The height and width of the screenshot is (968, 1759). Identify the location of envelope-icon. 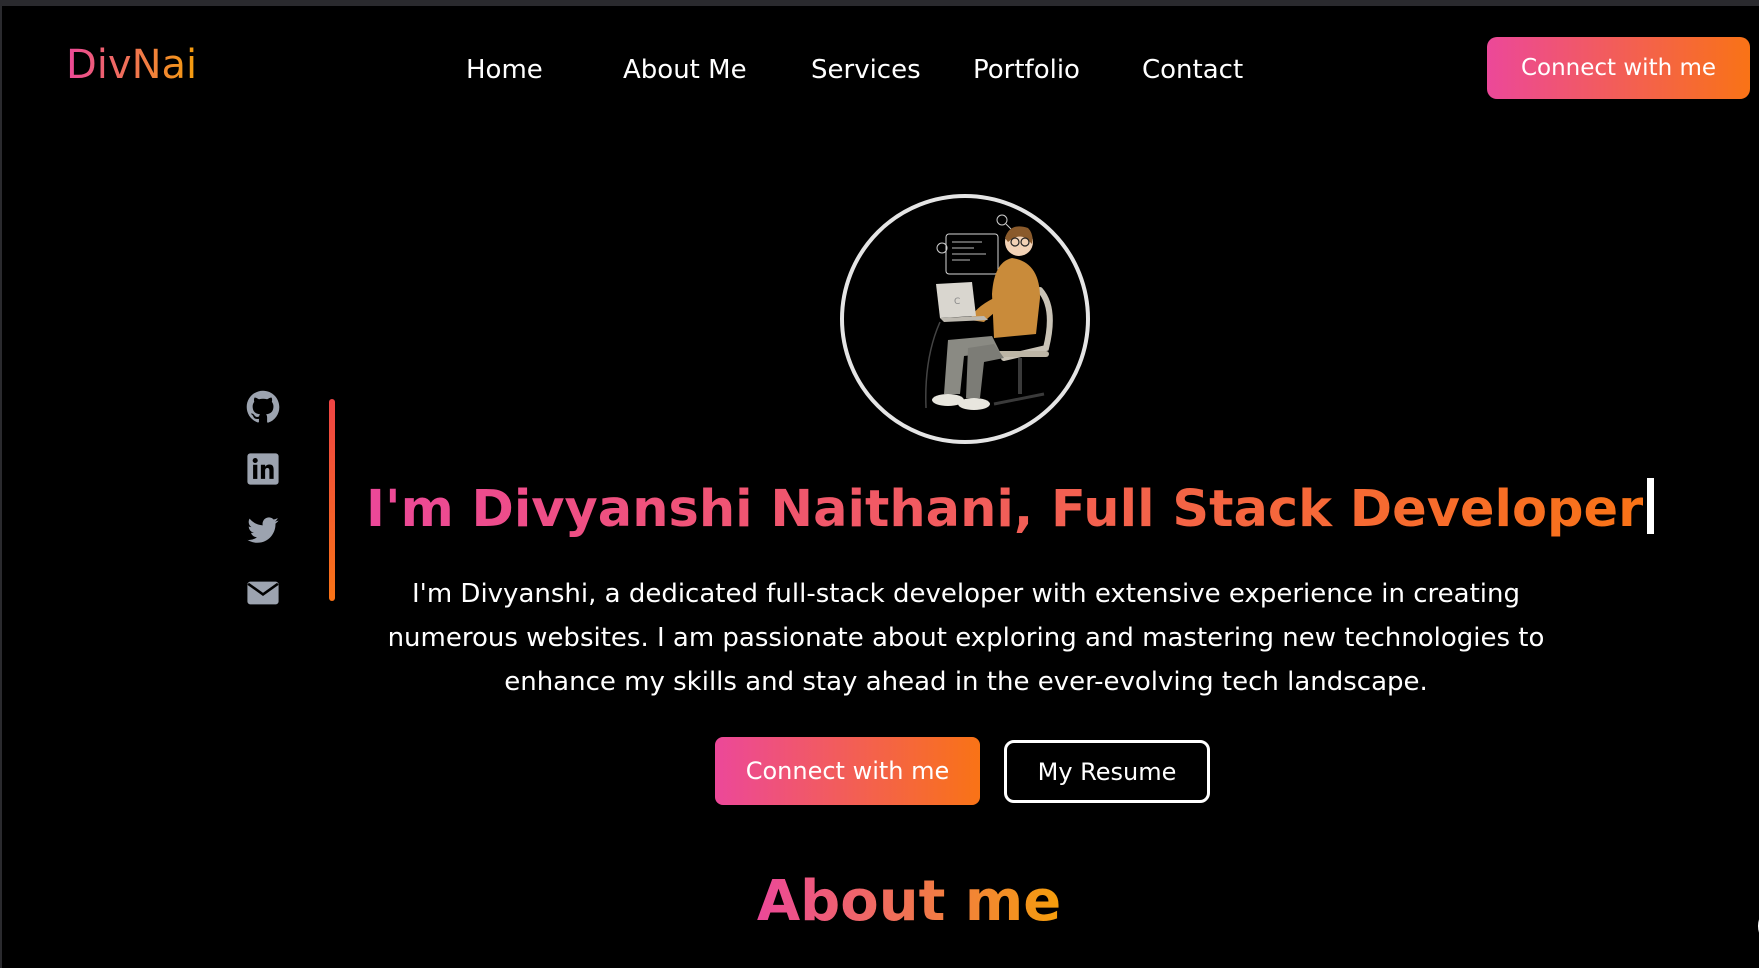
(263, 593).